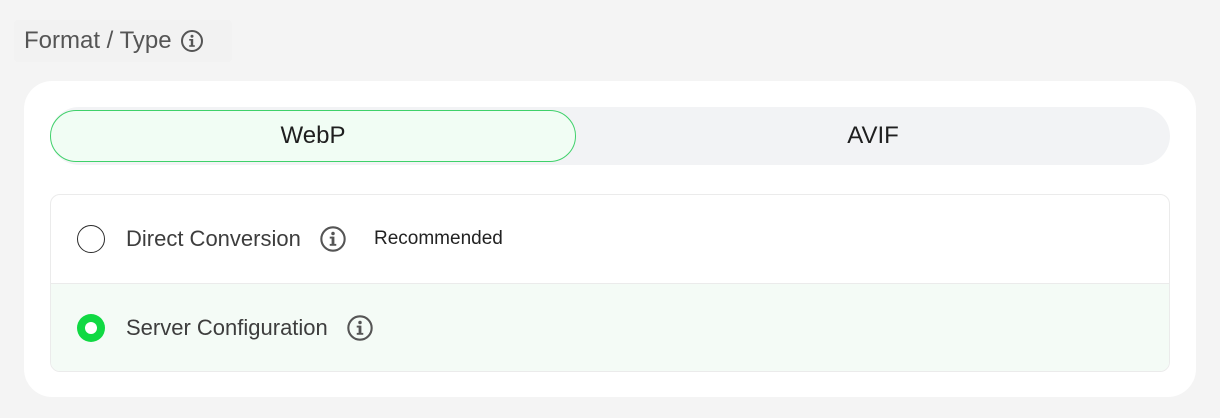 The height and width of the screenshot is (418, 1220). I want to click on format-toggle: WebP AVIF, so click(610, 136).